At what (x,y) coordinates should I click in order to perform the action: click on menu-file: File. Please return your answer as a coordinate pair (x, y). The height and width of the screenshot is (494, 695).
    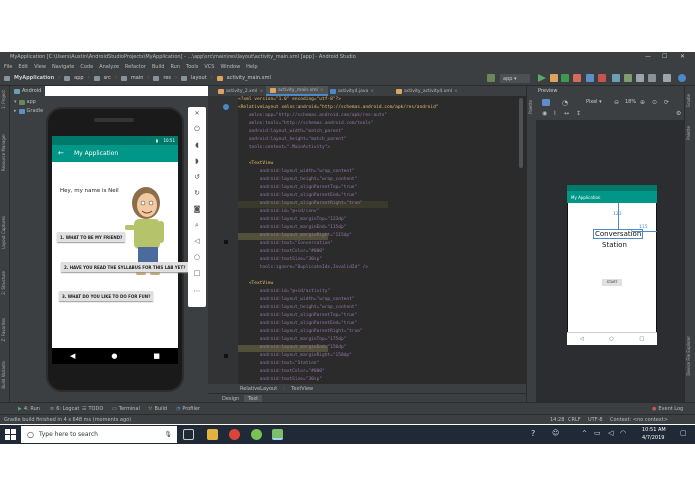
    Looking at the image, I should click on (8, 67).